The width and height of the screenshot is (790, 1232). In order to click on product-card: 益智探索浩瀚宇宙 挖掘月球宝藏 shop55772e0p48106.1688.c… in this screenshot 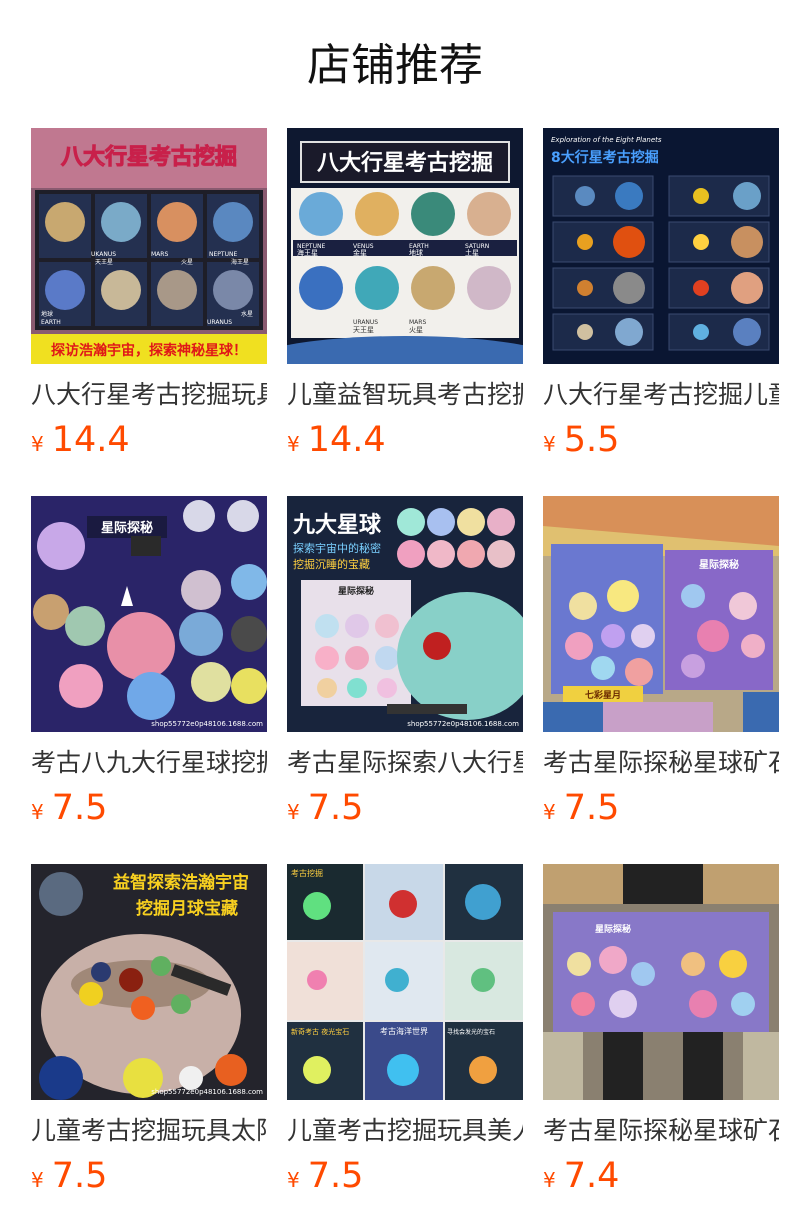, I will do `click(149, 1048)`.